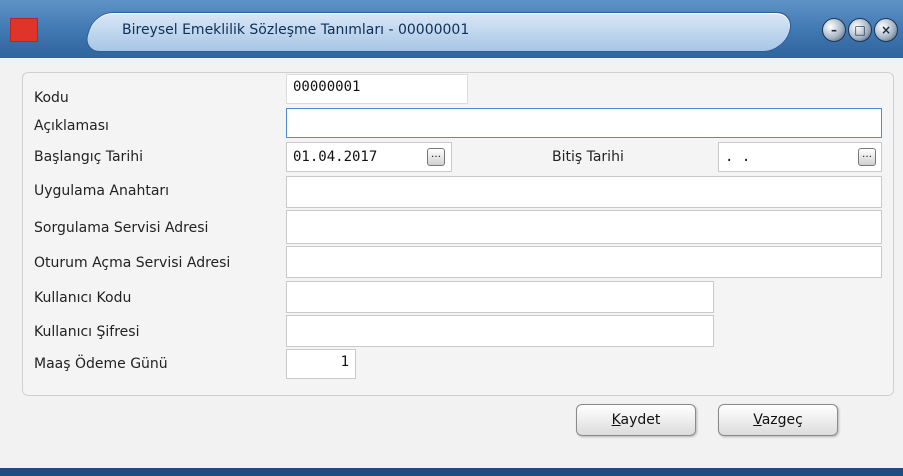 This screenshot has width=903, height=476. Describe the element at coordinates (500, 297) in the screenshot. I see `kullanici-kodu-field` at that location.